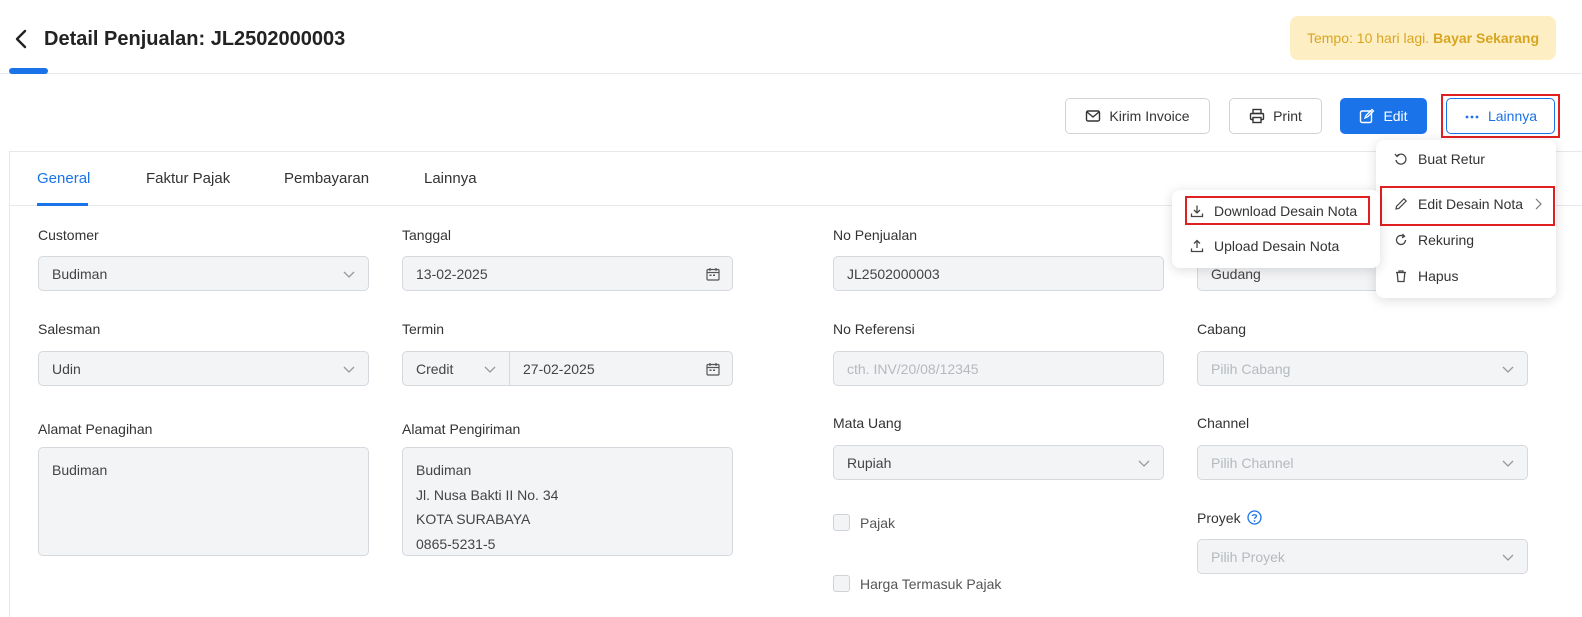 This screenshot has height=617, width=1582. I want to click on customer-select: Budiman, so click(203, 273).